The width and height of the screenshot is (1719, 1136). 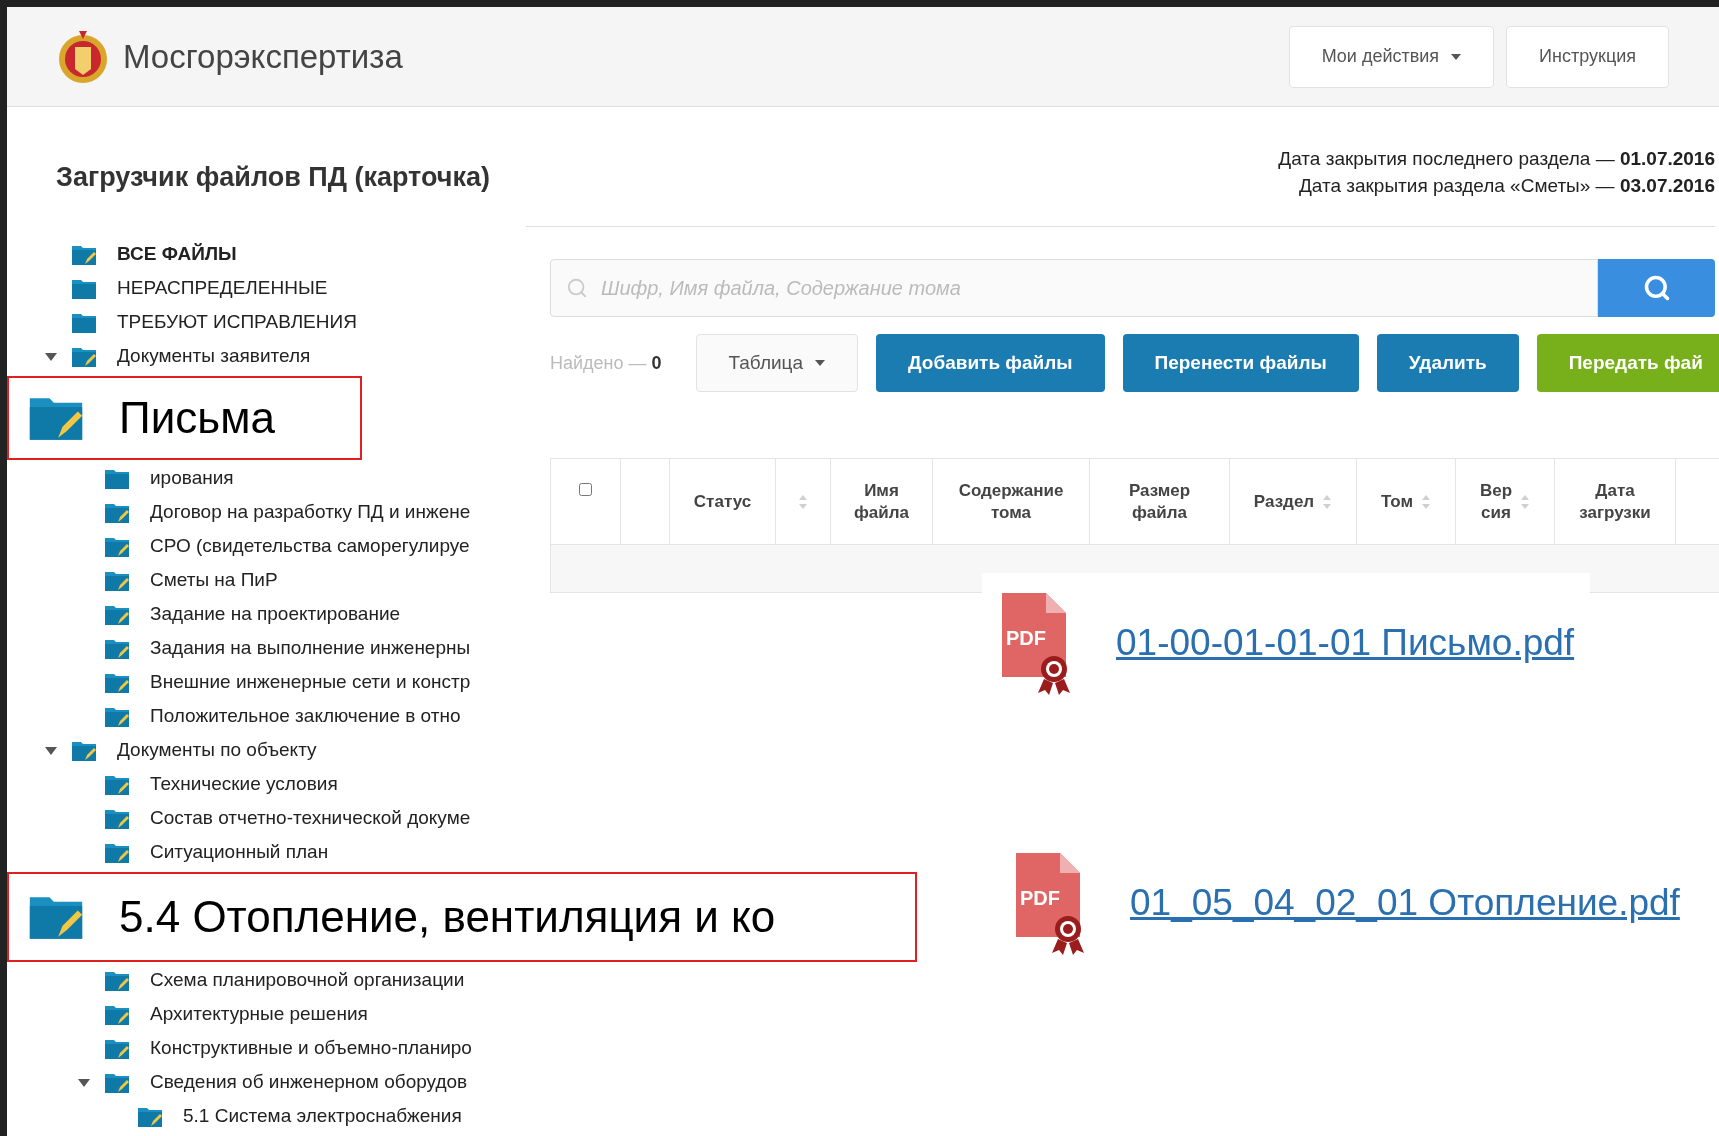 I want to click on column-header: Вер сия, so click(x=1496, y=501).